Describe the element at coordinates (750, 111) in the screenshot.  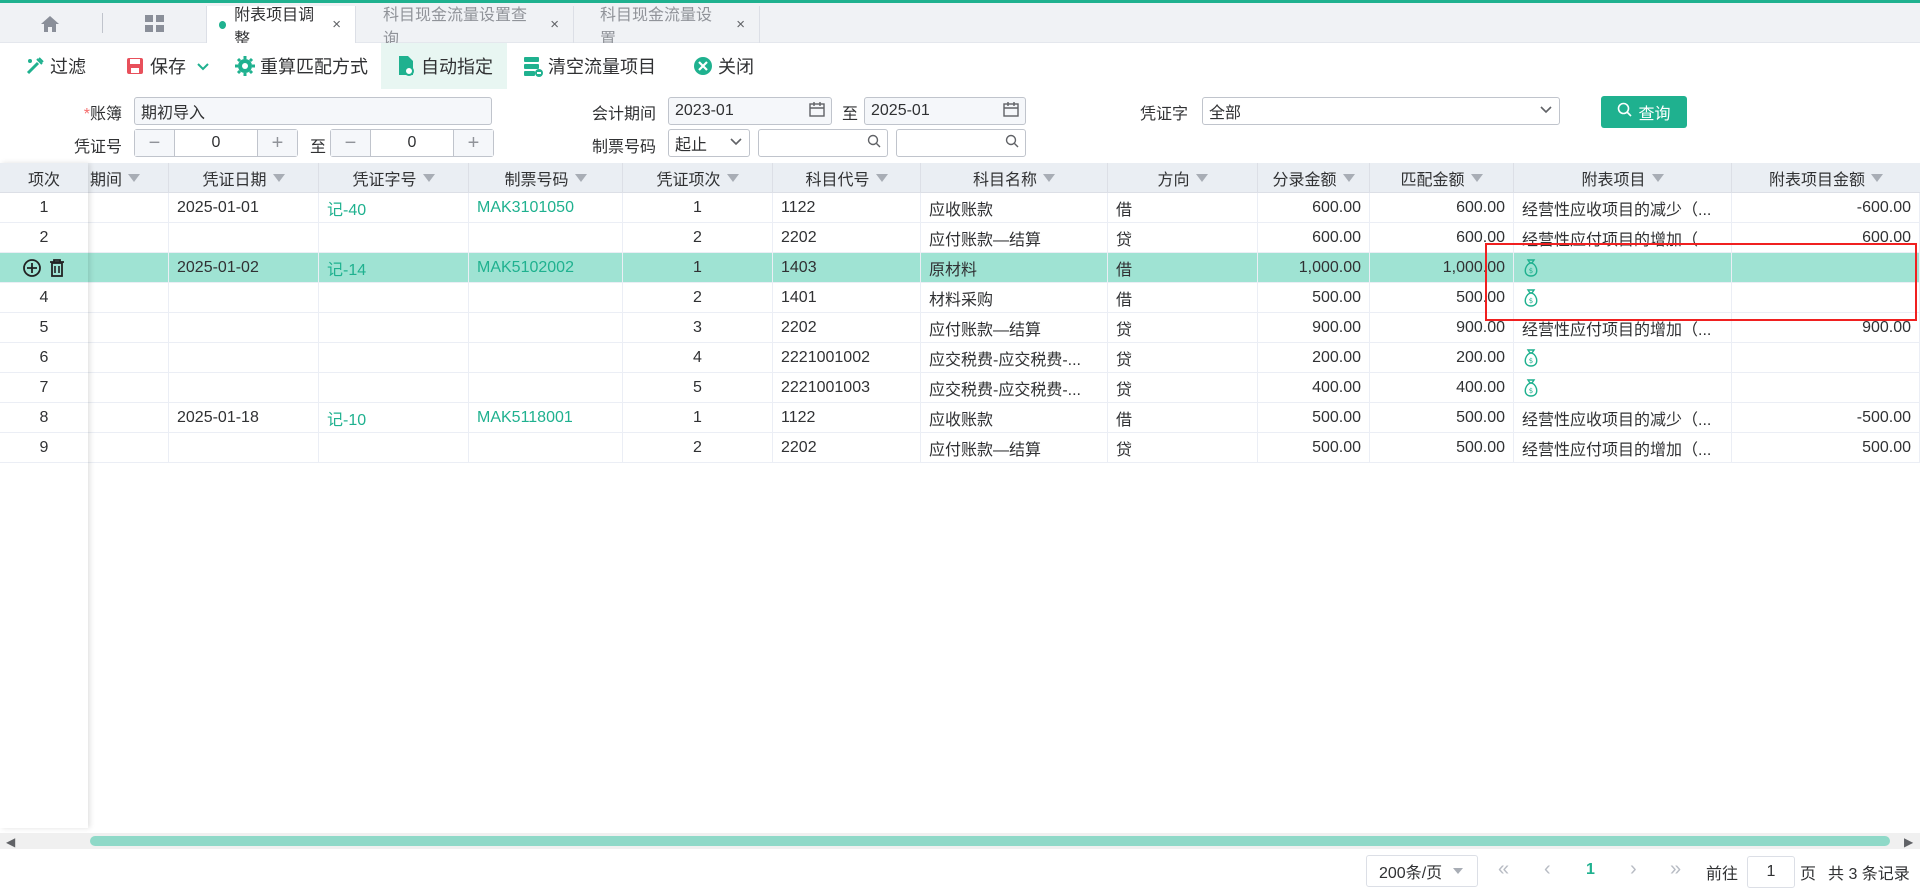
I see `period-from-field: 2023-01` at that location.